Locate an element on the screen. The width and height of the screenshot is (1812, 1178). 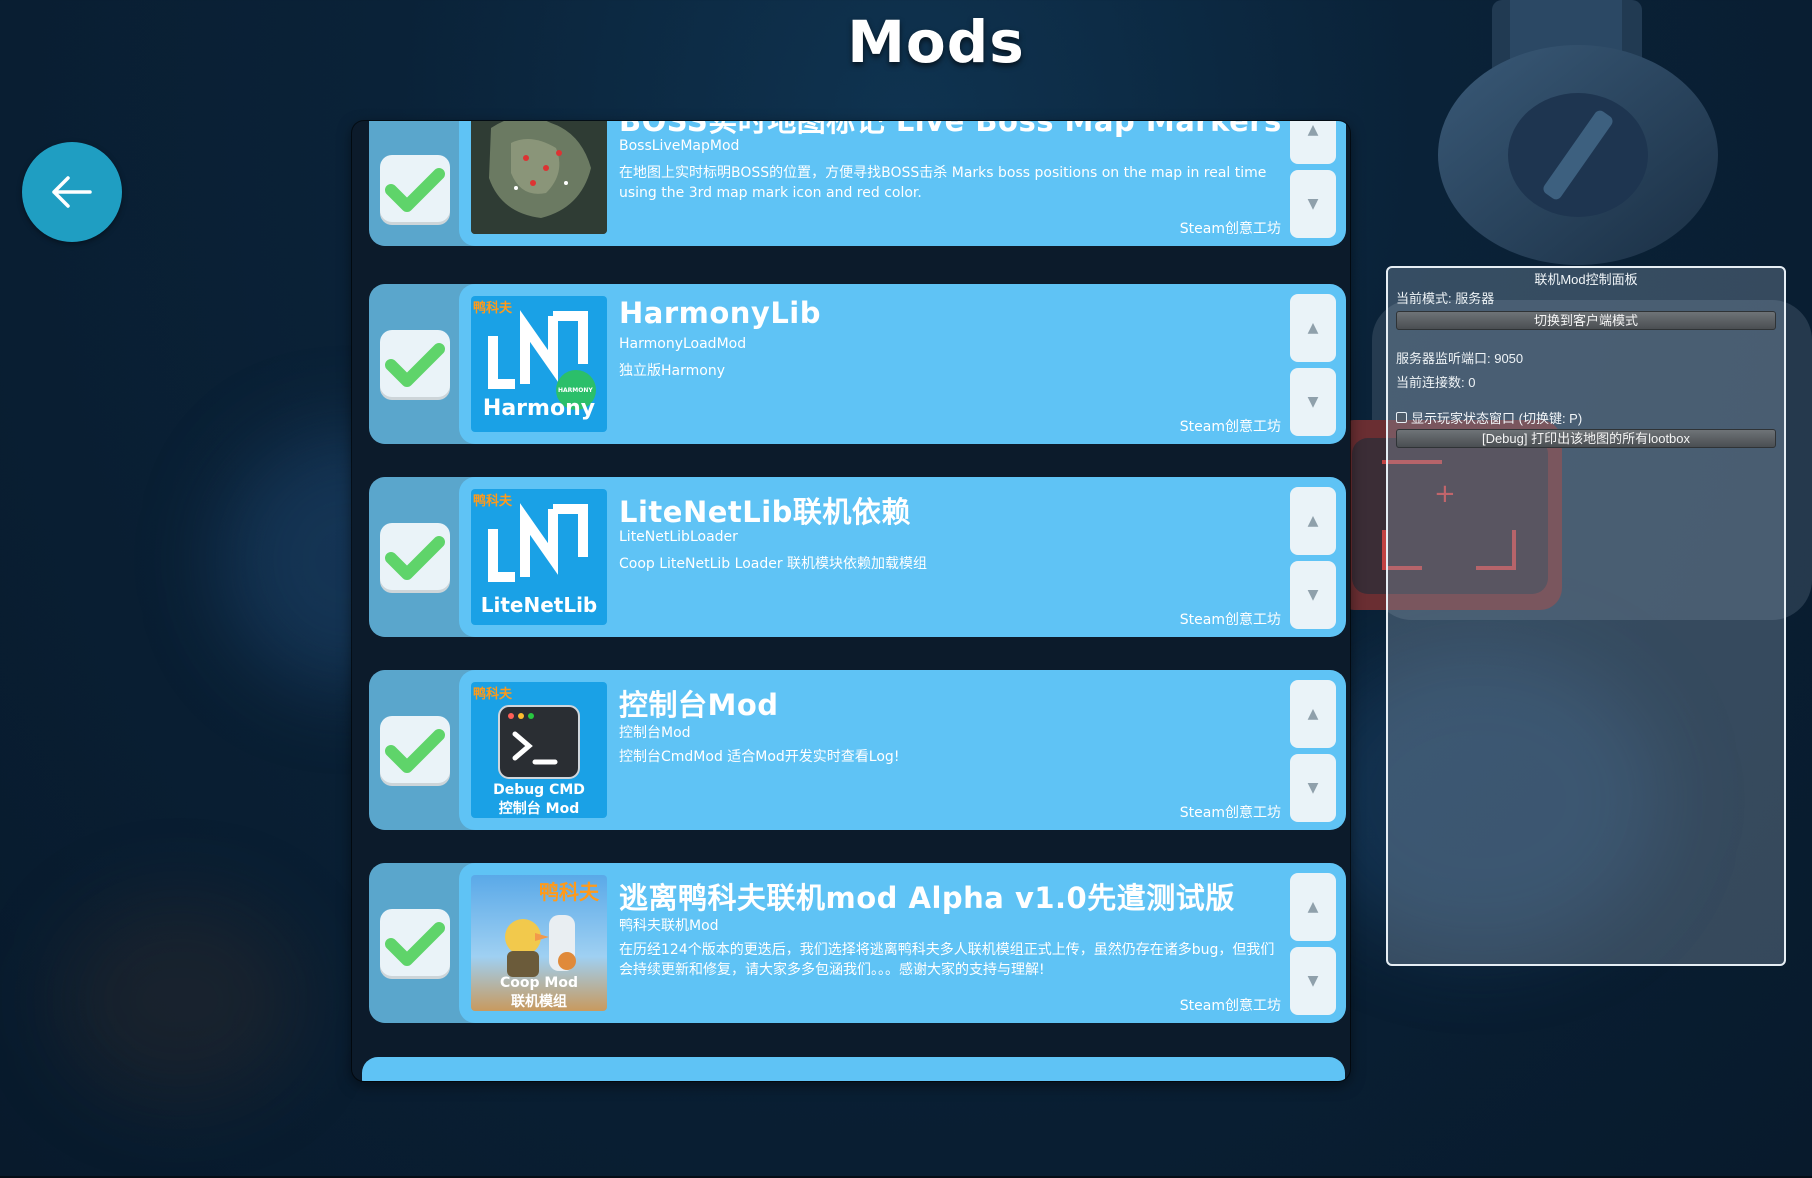
mod-name: LiteNetLib联机依赖 is located at coordinates (765, 512).